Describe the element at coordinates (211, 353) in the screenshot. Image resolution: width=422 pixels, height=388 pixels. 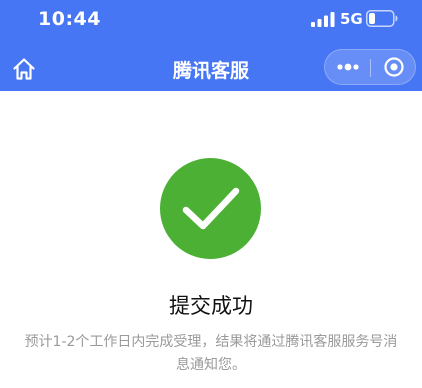
I see `result-description: 预计1-2个工作日内完成受理，结果将通过腾讯客服服务号消息通知您。` at that location.